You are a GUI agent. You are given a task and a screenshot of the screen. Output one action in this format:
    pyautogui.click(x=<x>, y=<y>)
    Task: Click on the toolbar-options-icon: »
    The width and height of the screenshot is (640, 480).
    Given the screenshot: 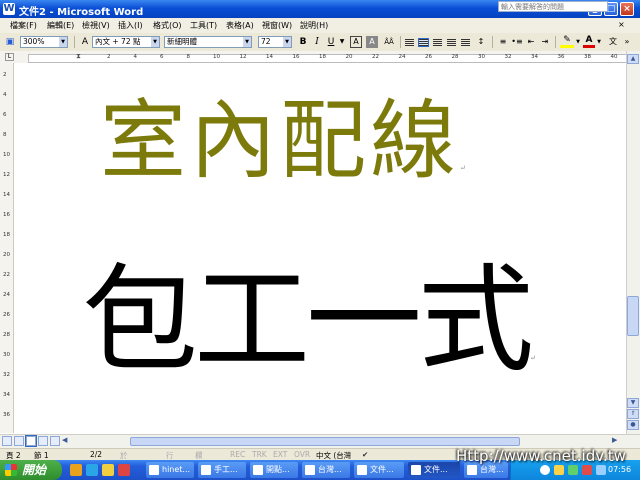 What is the action you would take?
    pyautogui.click(x=627, y=42)
    